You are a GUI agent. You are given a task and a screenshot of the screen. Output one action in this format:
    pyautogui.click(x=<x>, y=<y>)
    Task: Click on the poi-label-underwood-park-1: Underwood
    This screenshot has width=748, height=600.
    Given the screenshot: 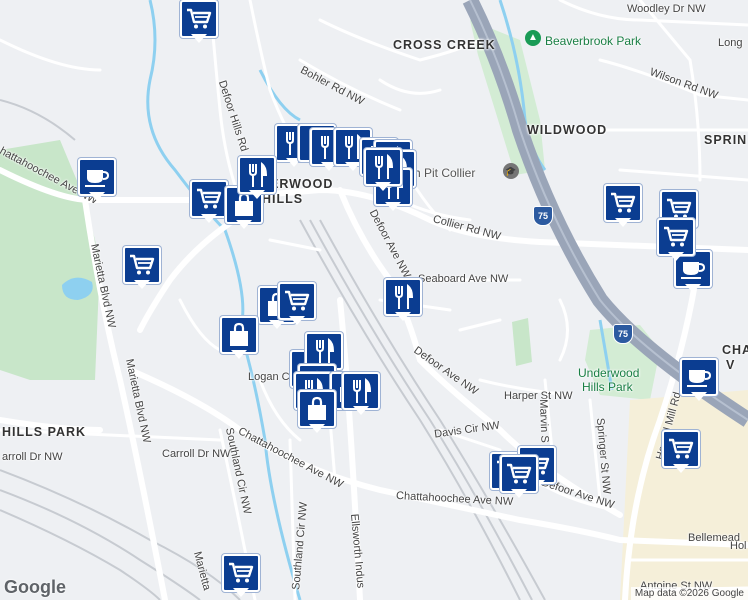 What is the action you would take?
    pyautogui.click(x=608, y=373)
    